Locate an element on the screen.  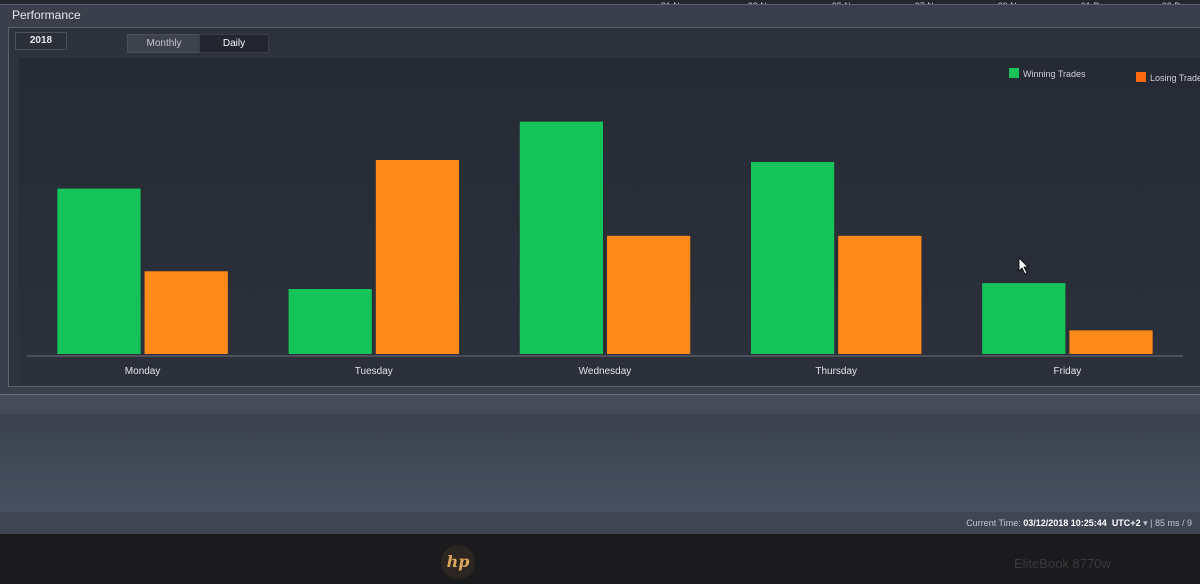
legend-item-losing: Losing Trades is located at coordinates (1168, 77).